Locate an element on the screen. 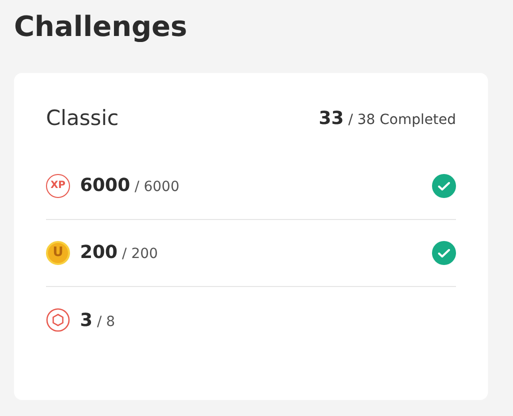 This screenshot has width=513, height=416. xp-icon: XP is located at coordinates (58, 186).